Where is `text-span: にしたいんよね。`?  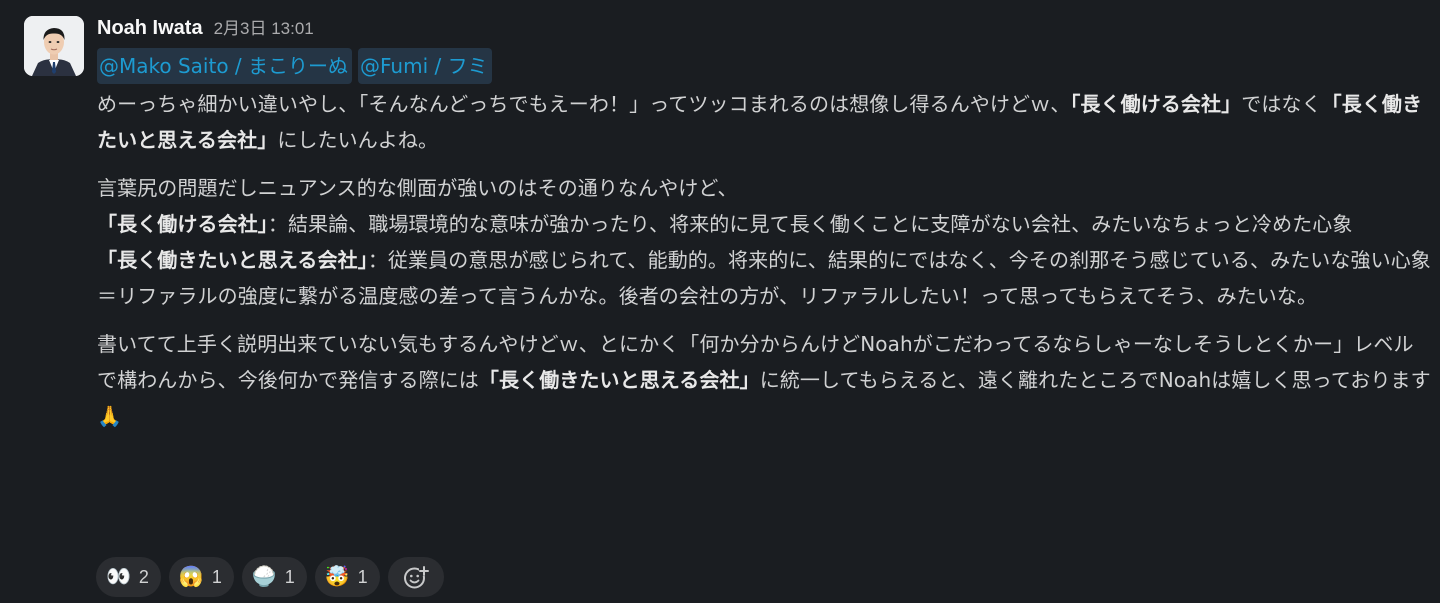
text-span: にしたいんよね。 is located at coordinates (358, 140).